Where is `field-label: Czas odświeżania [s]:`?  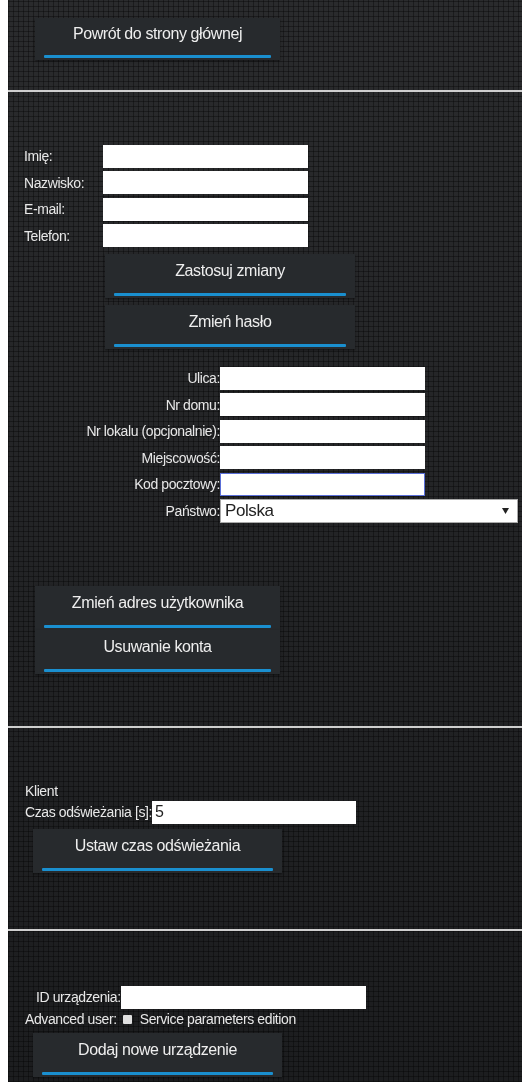 field-label: Czas odświeżania [s]: is located at coordinates (88, 812).